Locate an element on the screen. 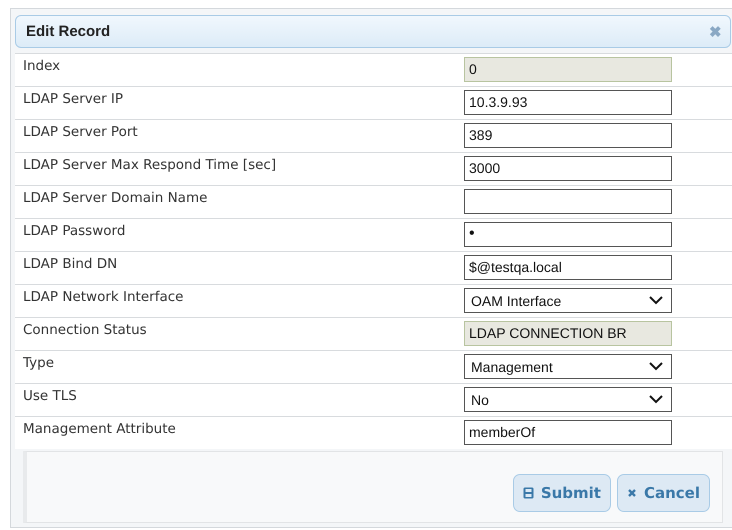 Image resolution: width=732 pixels, height=530 pixels. field-label: Connection Status is located at coordinates (85, 329).